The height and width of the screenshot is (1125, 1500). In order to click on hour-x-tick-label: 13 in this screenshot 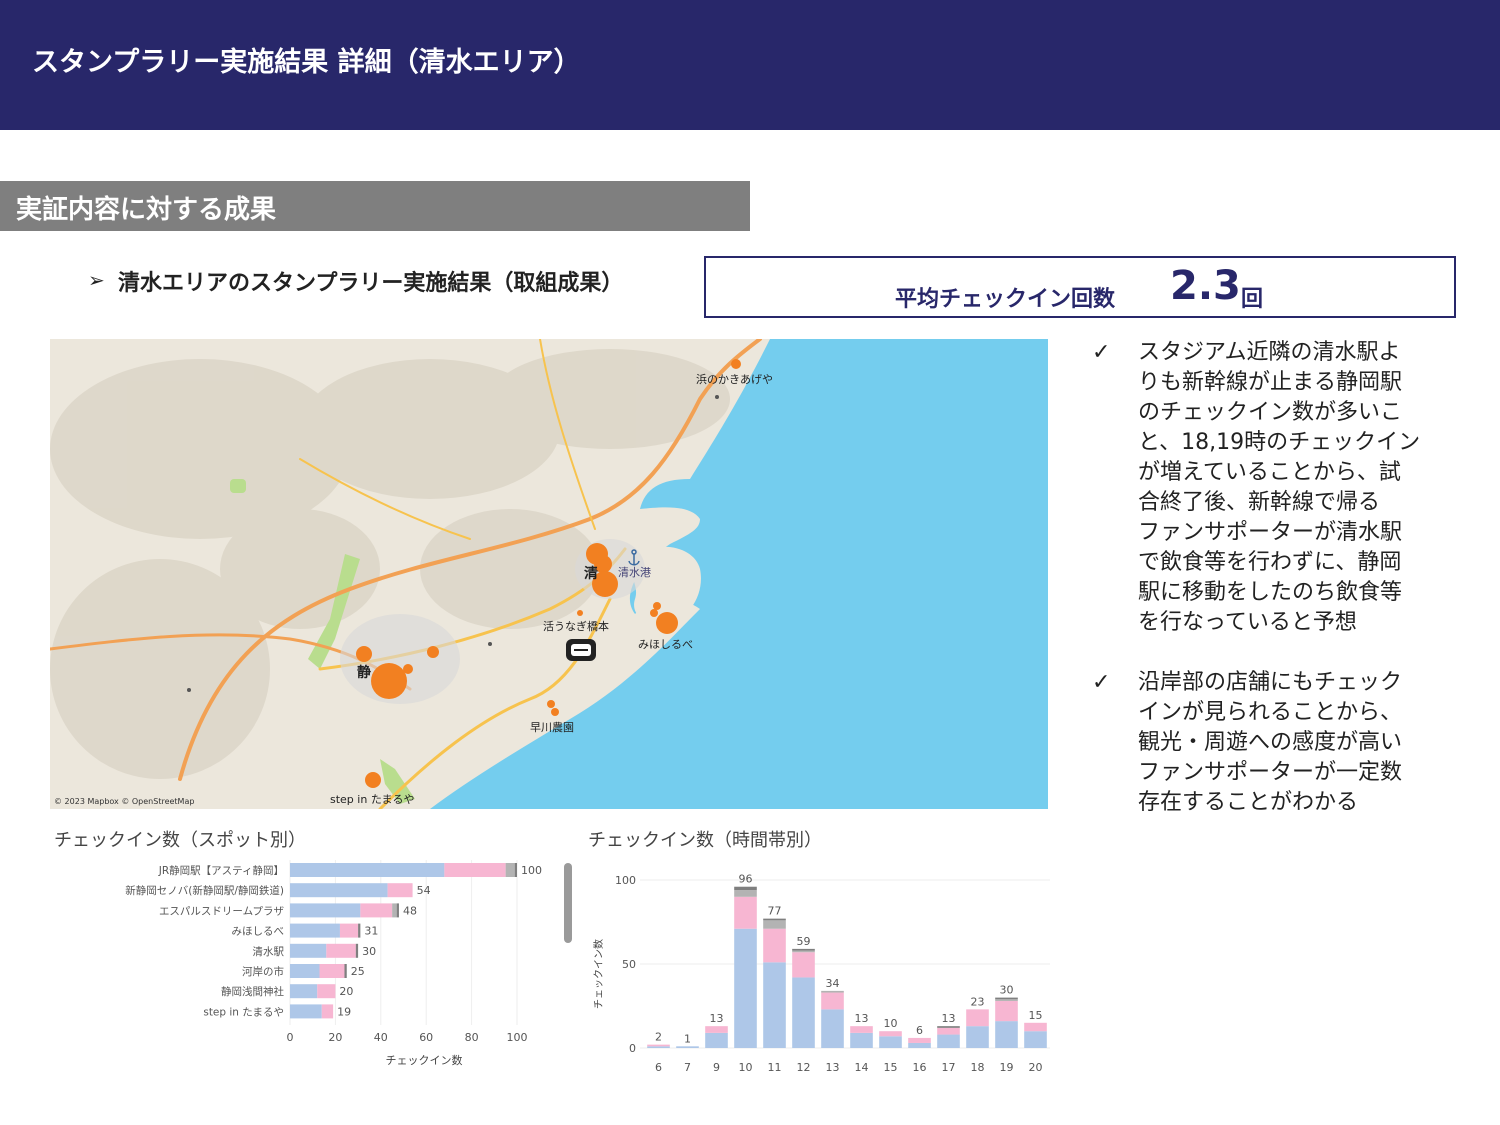, I will do `click(833, 1067)`.